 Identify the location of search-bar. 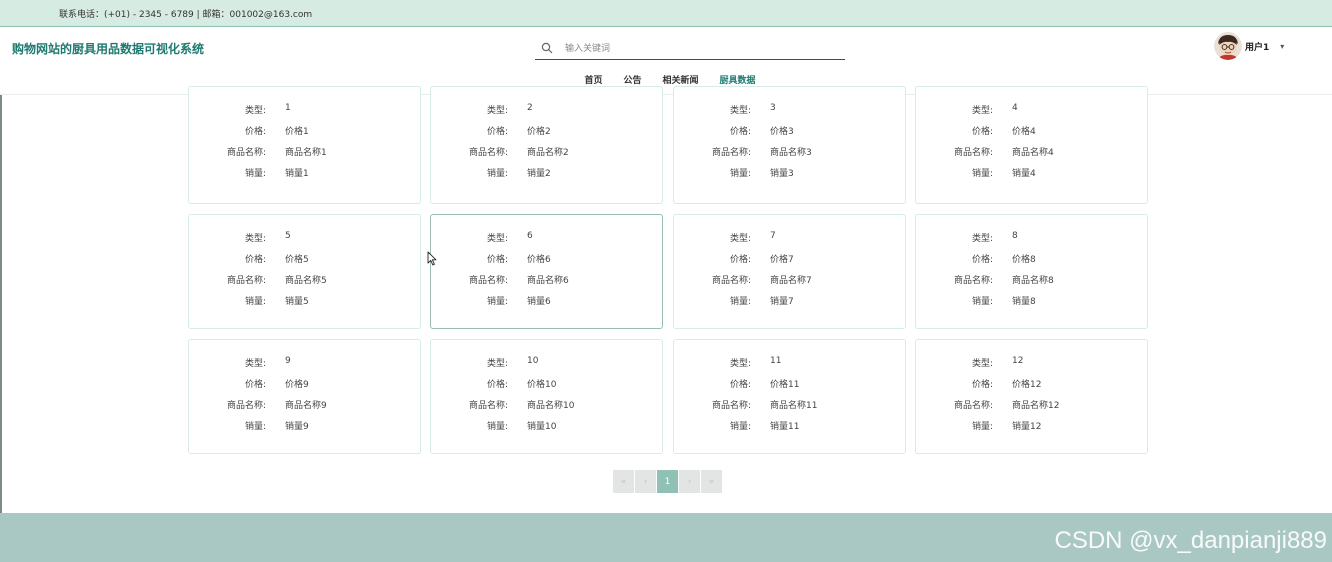
(690, 49).